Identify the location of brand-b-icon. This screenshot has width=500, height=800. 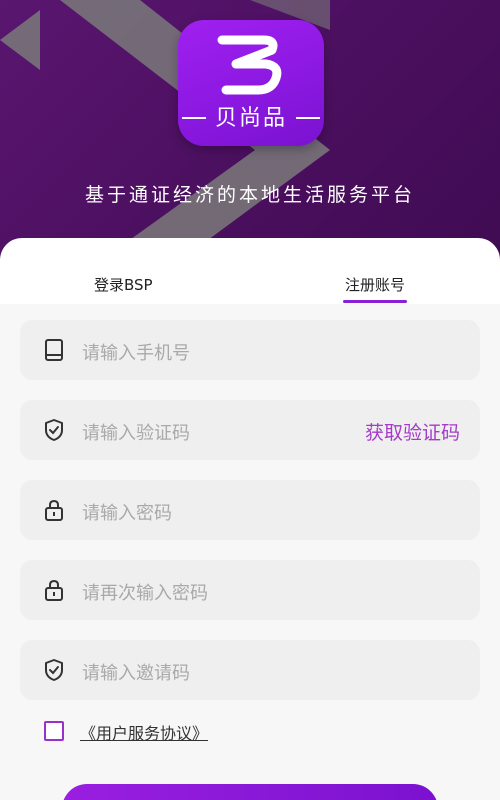
(249, 65).